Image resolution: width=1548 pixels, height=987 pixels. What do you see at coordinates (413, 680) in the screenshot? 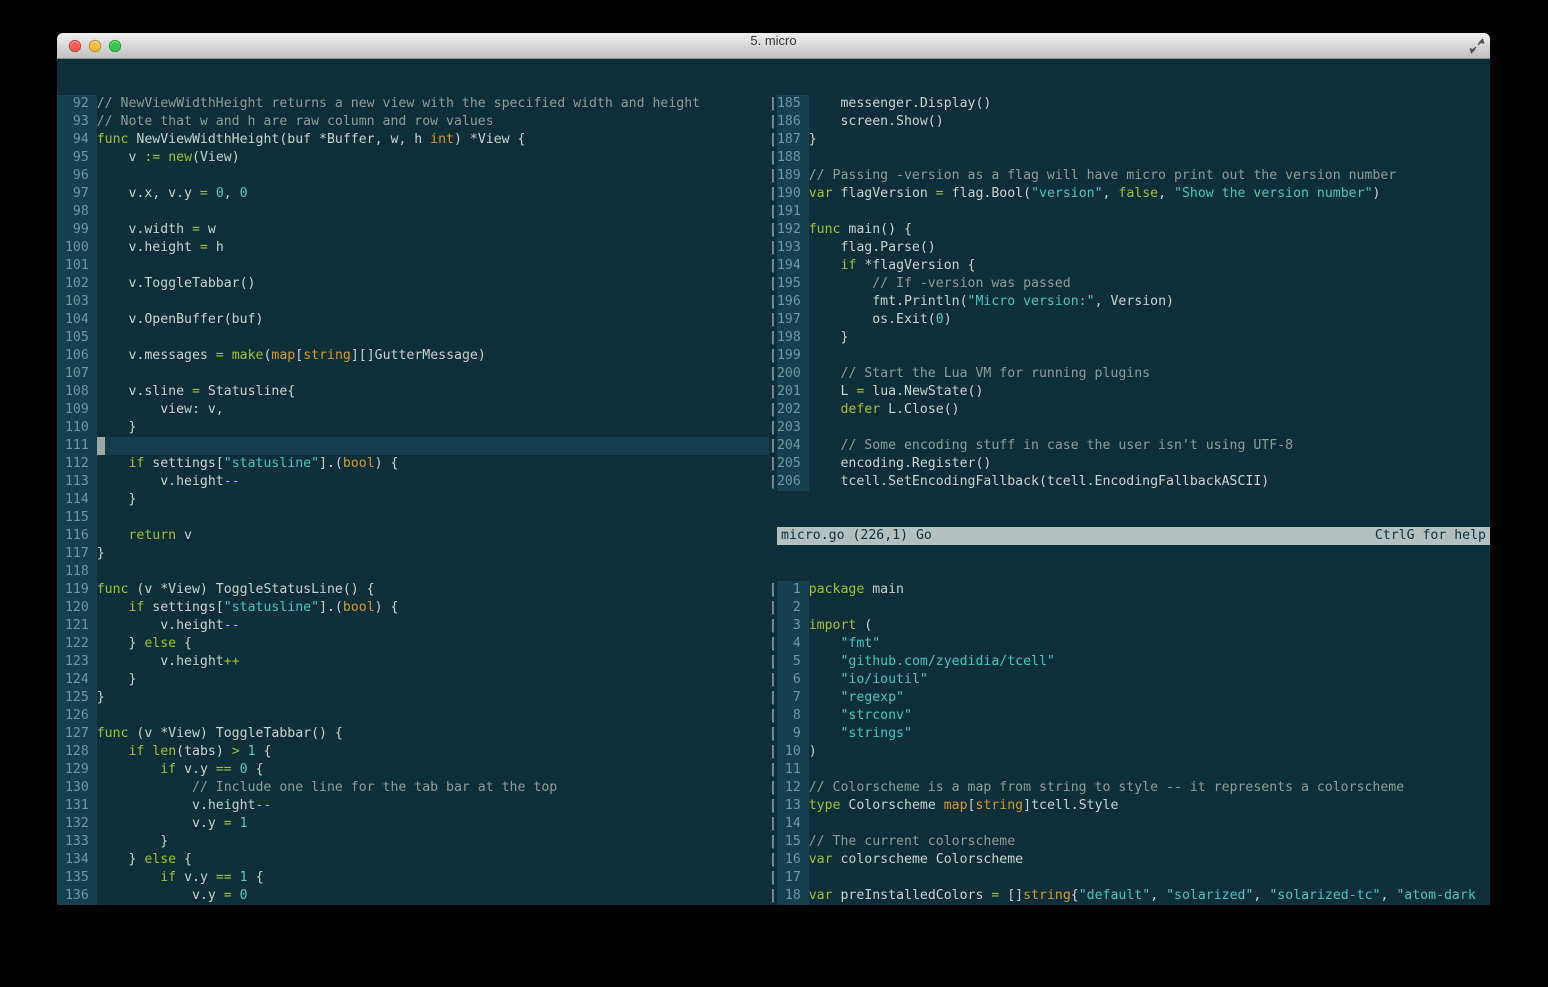
I see `code-line: 124 }` at bounding box center [413, 680].